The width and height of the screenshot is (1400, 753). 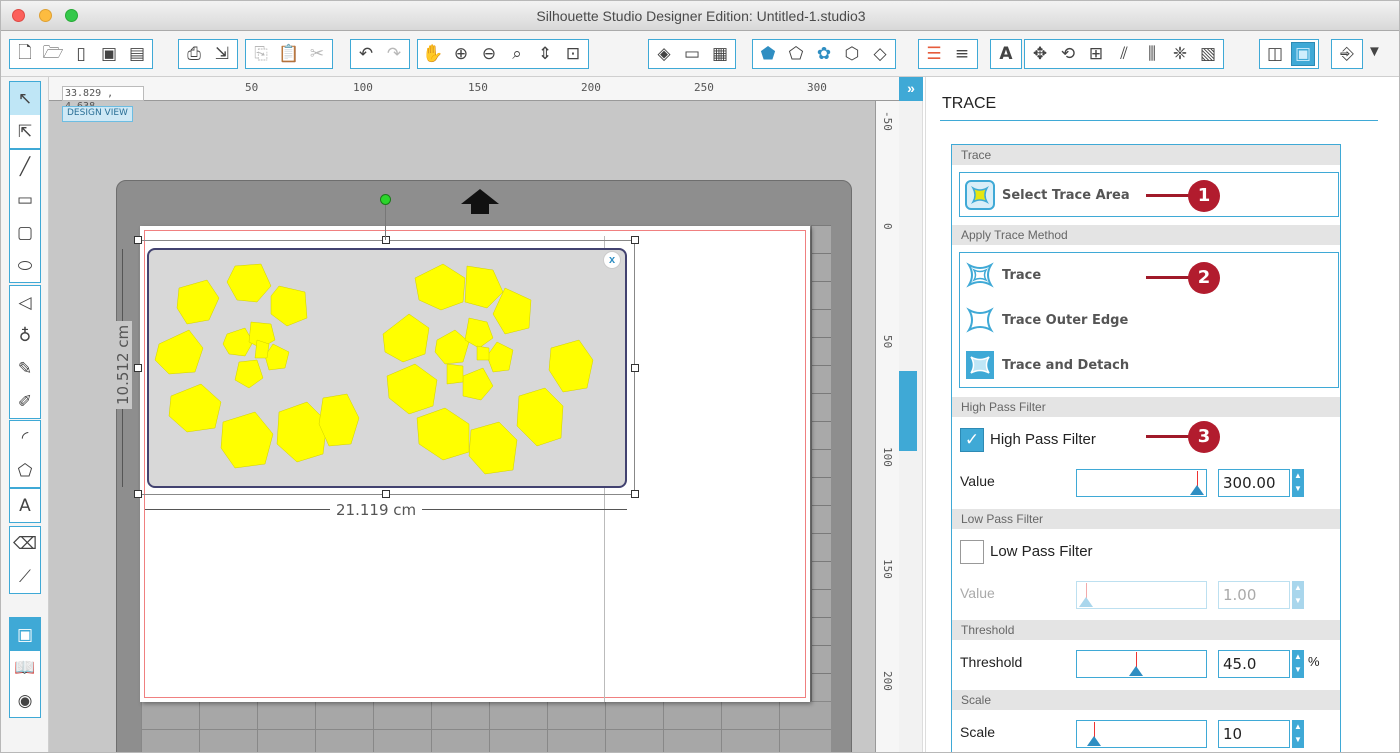 What do you see at coordinates (1298, 734) in the screenshot?
I see `scale-stepper: ▲ ▼` at bounding box center [1298, 734].